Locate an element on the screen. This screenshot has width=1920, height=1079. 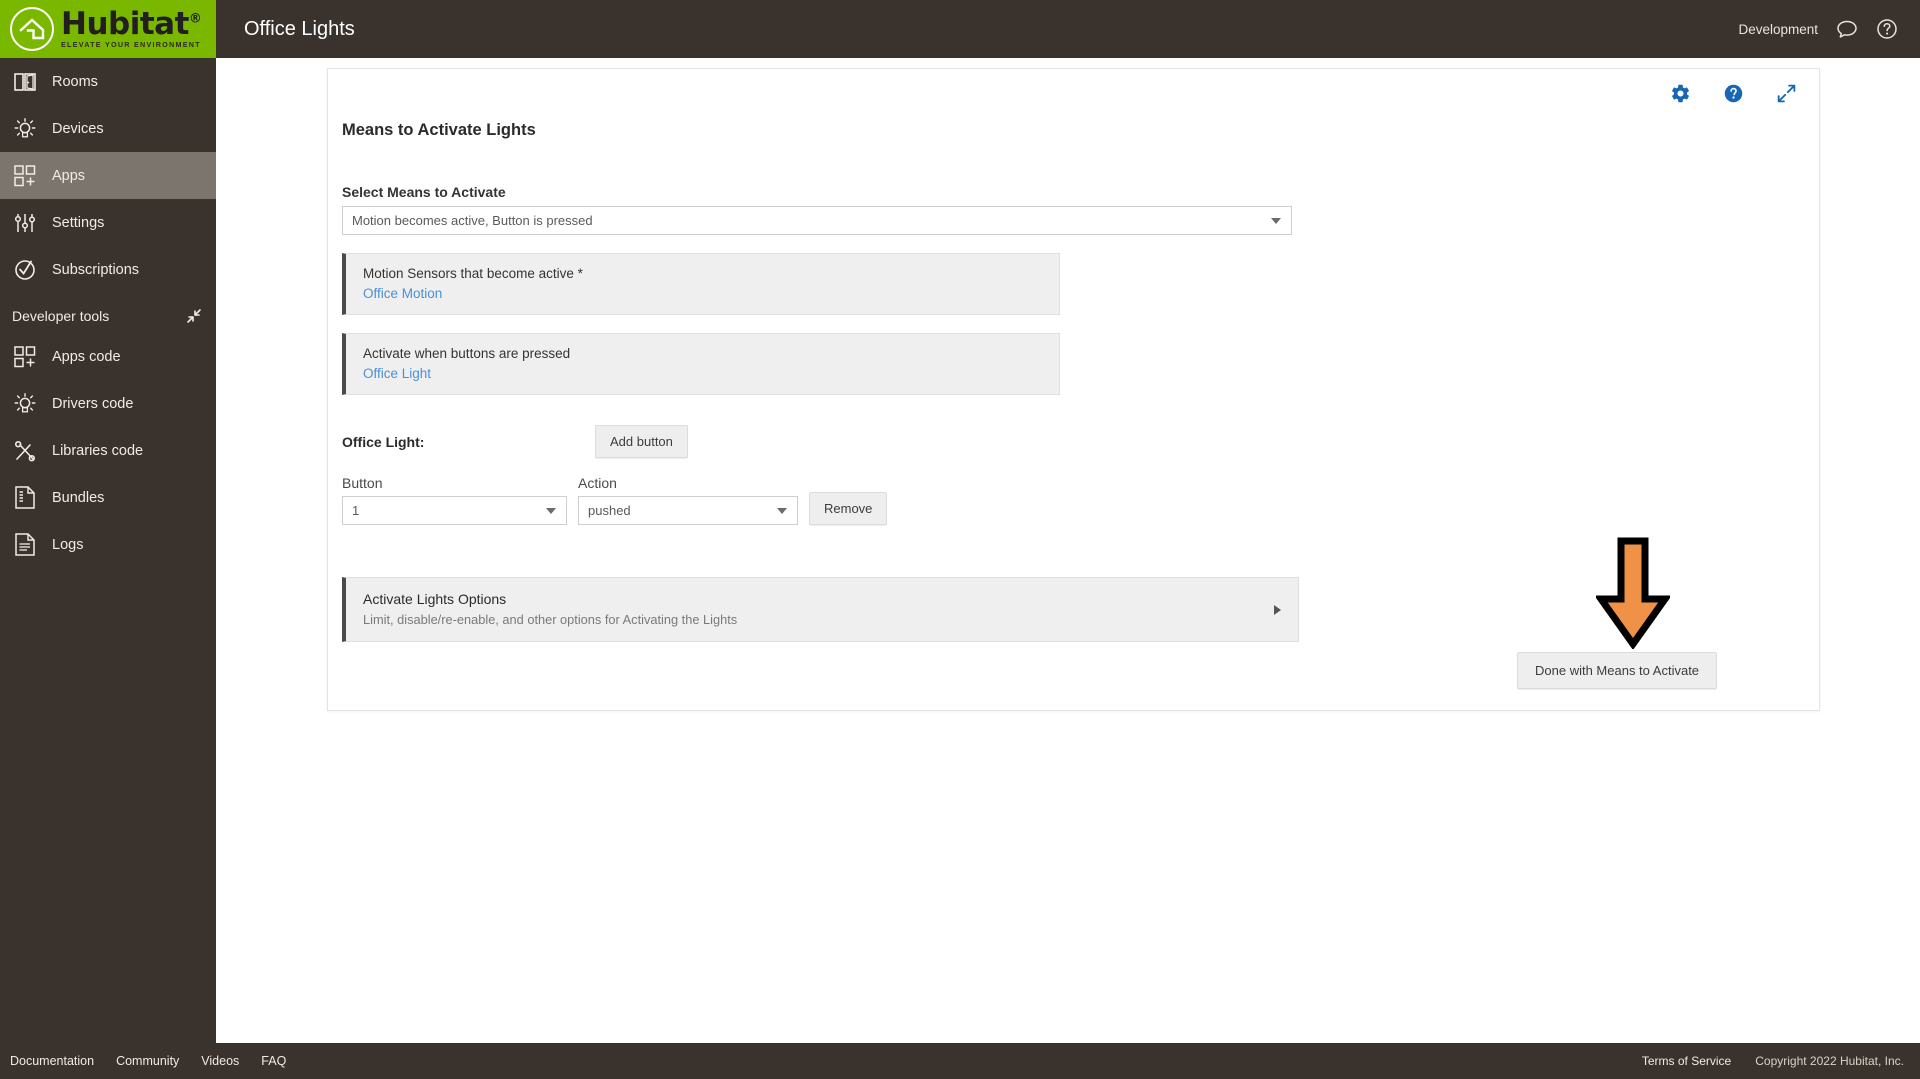
sidebar-item-apps-code: Apps code is located at coordinates (108, 356).